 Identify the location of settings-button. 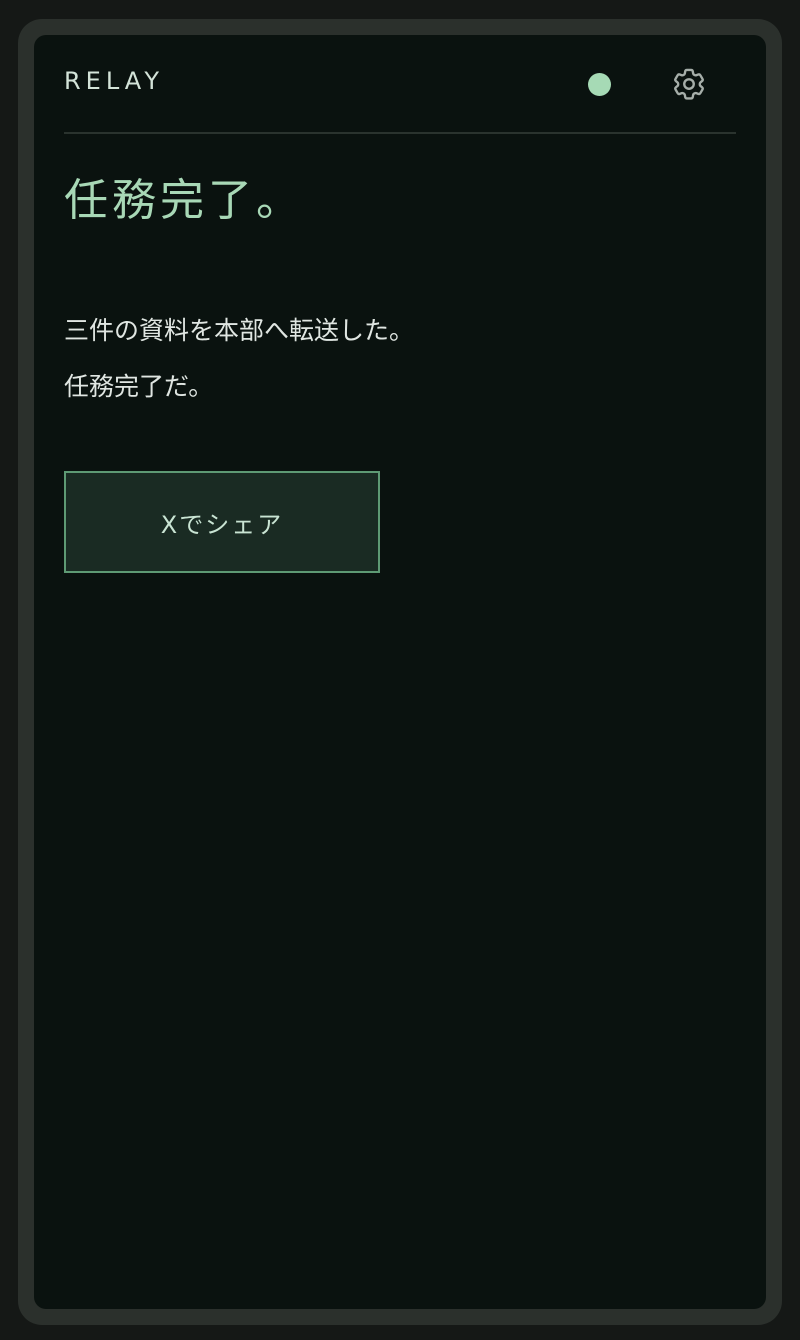
(689, 84).